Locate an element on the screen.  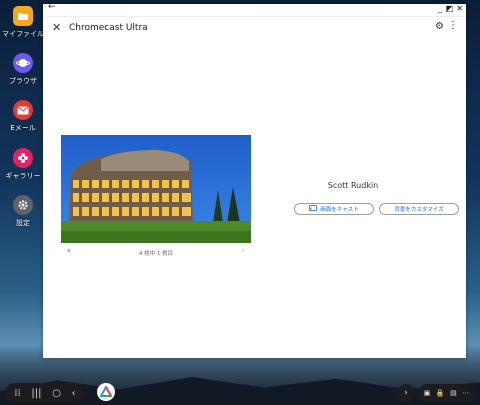
window-icon: ▤ is located at coordinates (453, 393).